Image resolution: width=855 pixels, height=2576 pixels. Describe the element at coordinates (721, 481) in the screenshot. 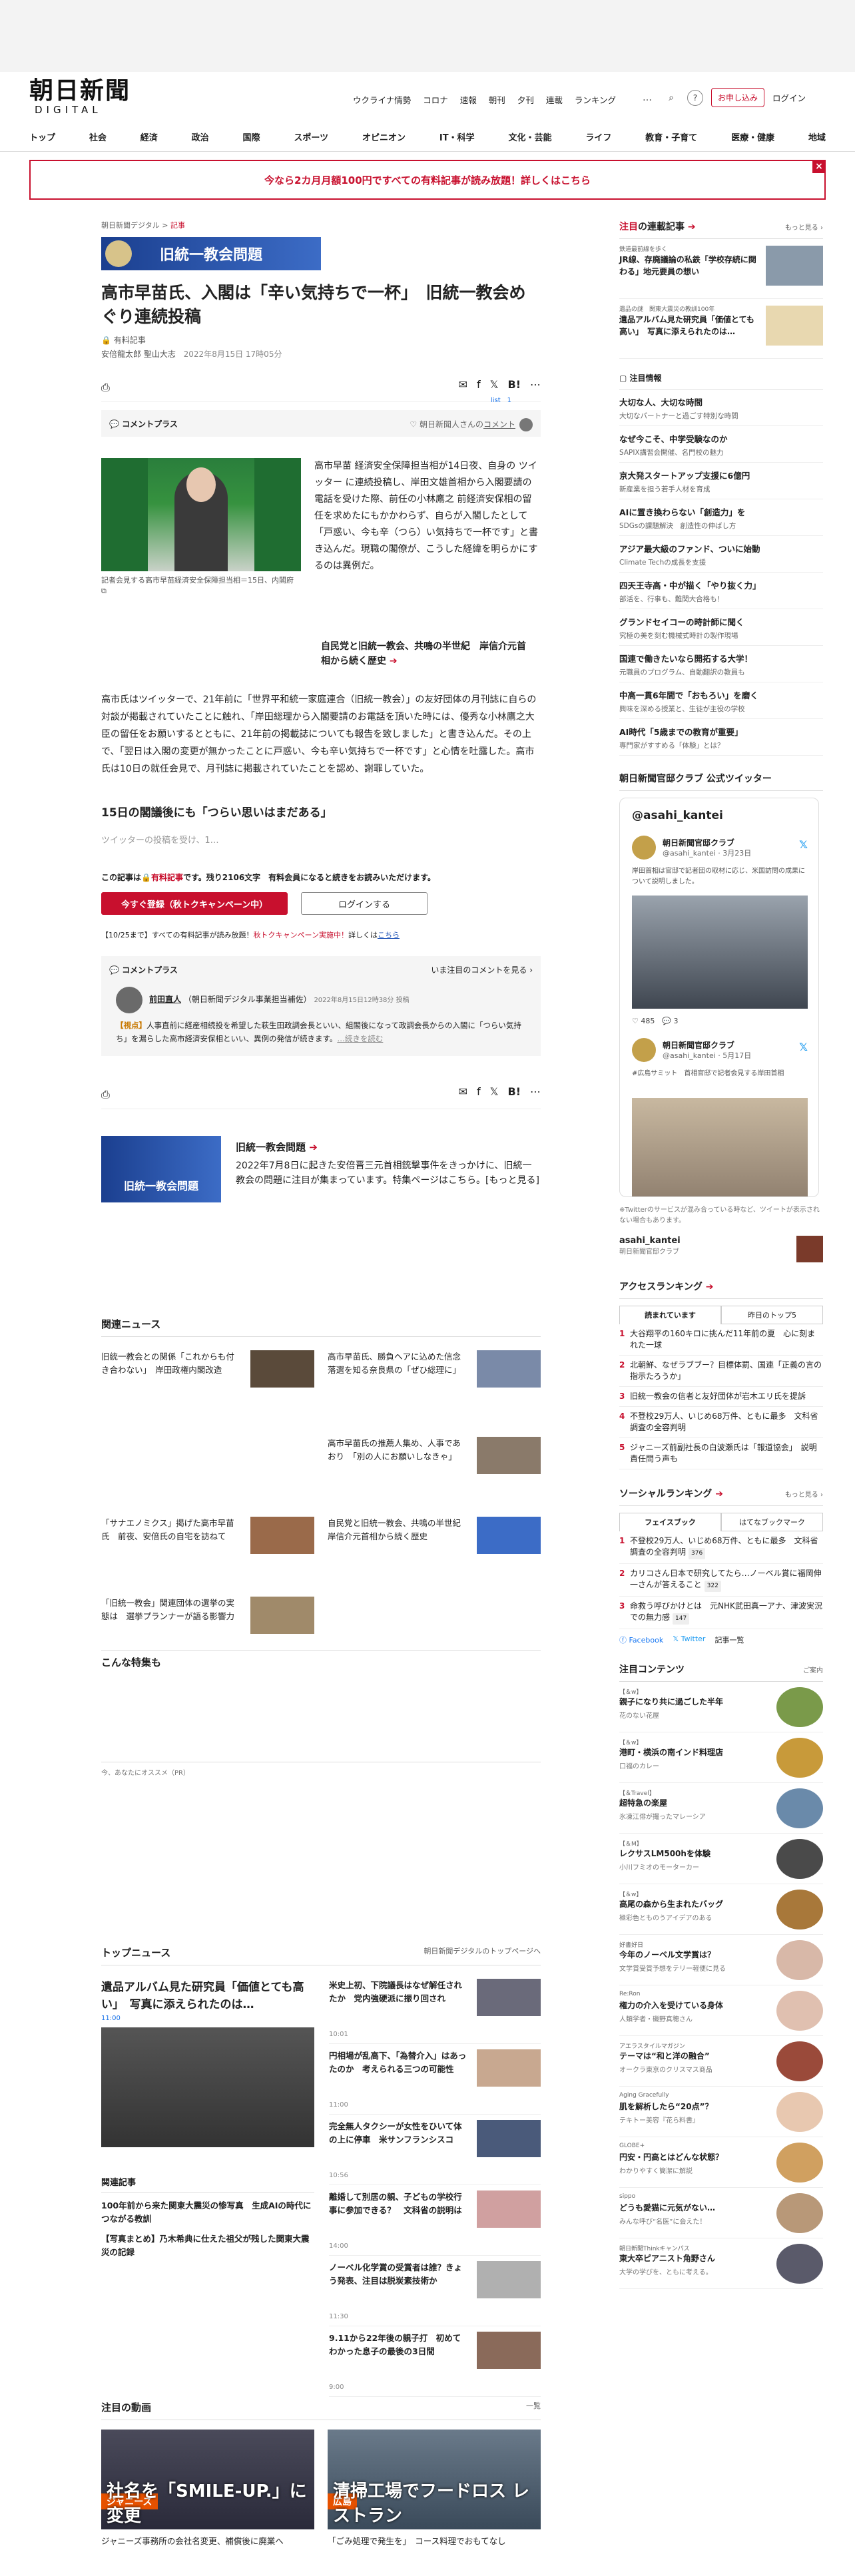

I see `featured-info-item: 京大発スタートアップ支援に6億円 新産業を担う若手人材を育成` at that location.